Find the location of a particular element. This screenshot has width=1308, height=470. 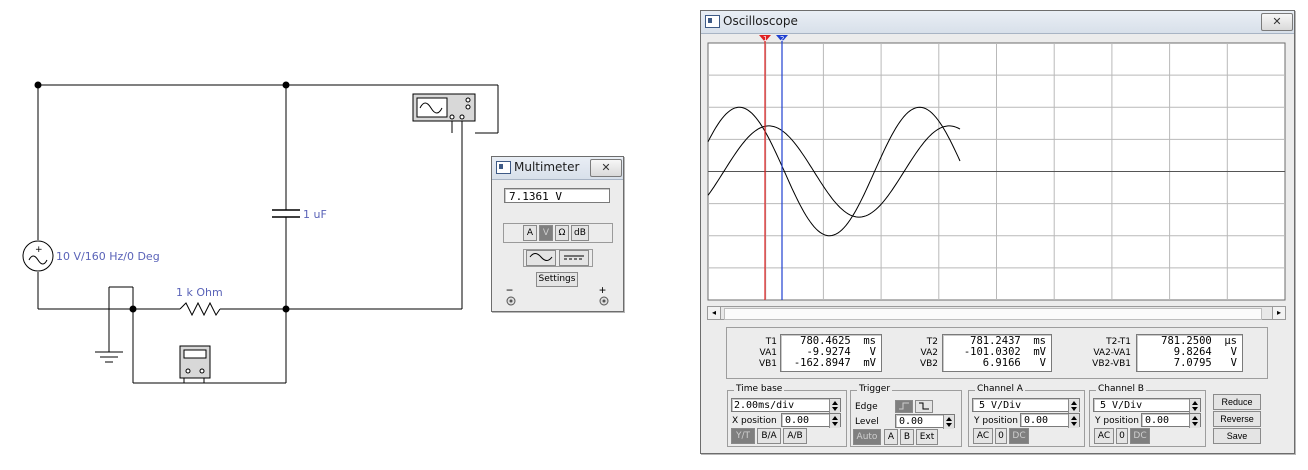

channel-a-zero-button: 0 is located at coordinates (1001, 436).